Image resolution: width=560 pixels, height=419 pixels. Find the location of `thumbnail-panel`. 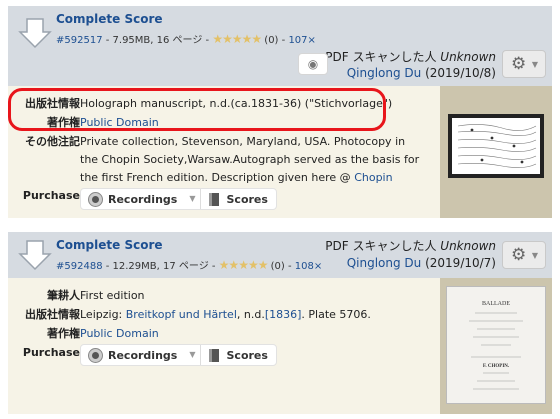

thumbnail-panel is located at coordinates (496, 152).